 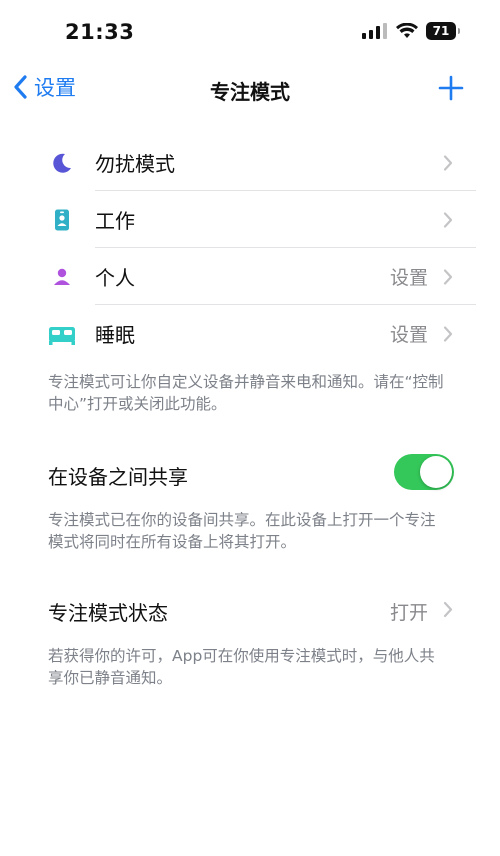 What do you see at coordinates (246, 393) in the screenshot?
I see `focus-modes-footnote: 专注模式可让你自定义设备并静音来电和通知。请在“控制中心”打开或关闭此功能。` at bounding box center [246, 393].